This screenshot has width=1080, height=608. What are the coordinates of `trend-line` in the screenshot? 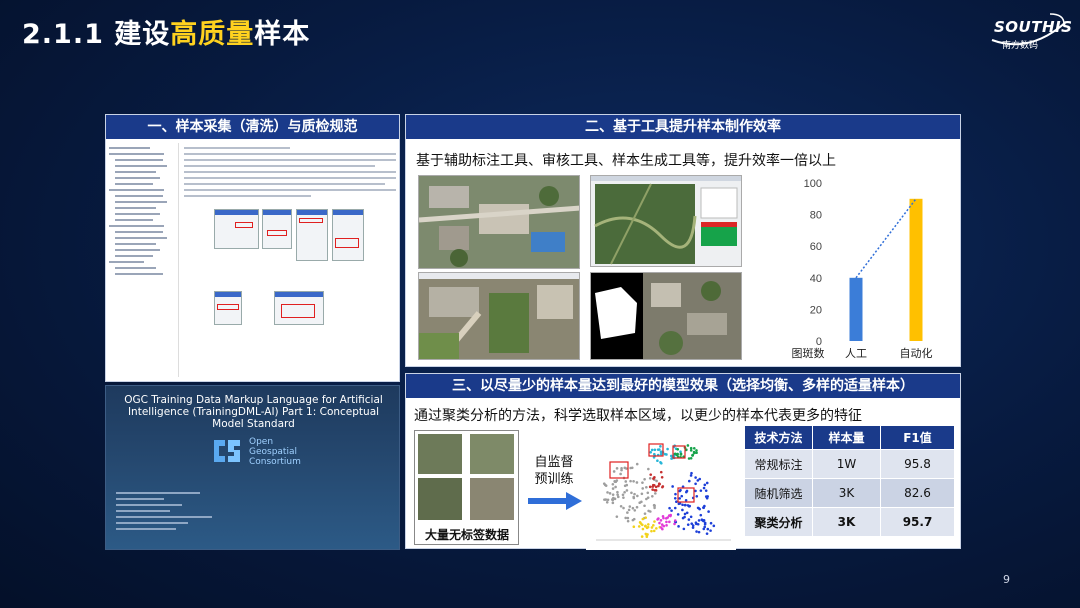 It's located at (886, 238).